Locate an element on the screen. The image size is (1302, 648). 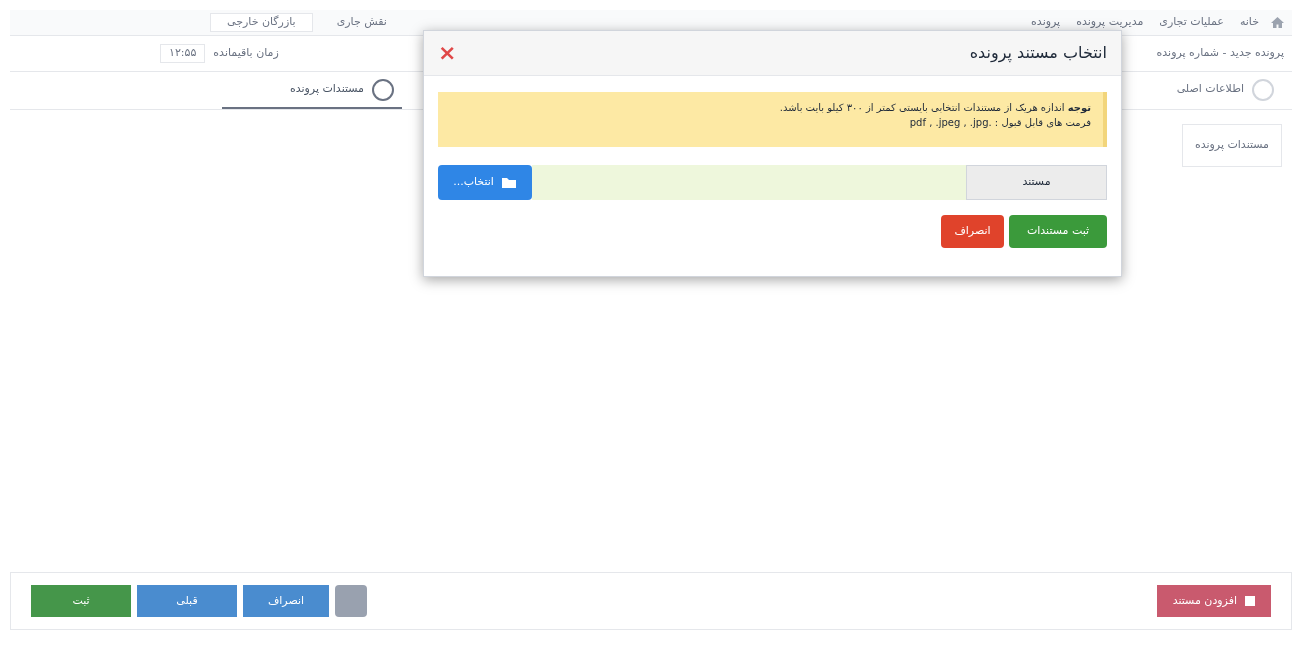
close-button: × is located at coordinates (447, 53).